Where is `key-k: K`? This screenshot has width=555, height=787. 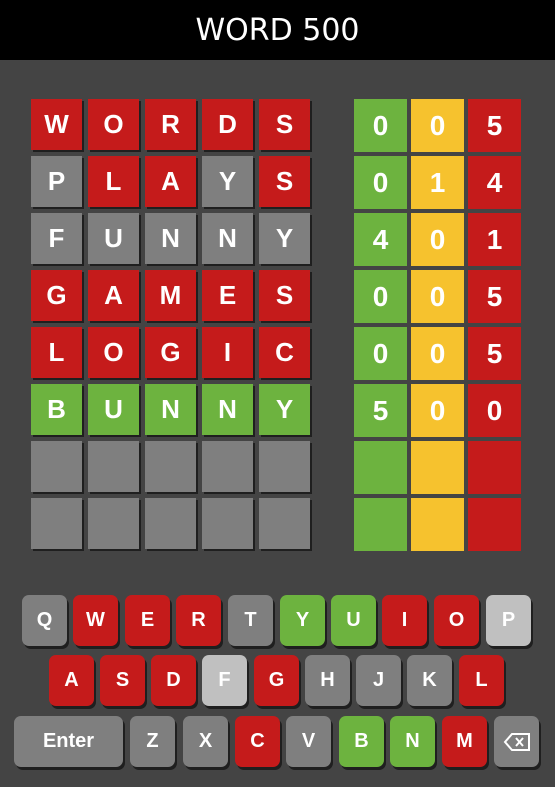 key-k: K is located at coordinates (429, 680).